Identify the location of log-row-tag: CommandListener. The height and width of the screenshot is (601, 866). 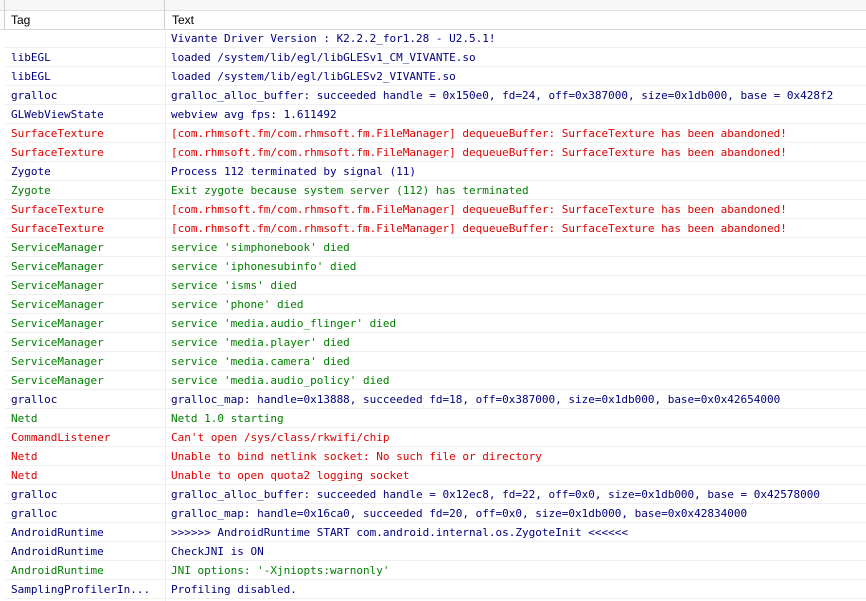
(61, 437).